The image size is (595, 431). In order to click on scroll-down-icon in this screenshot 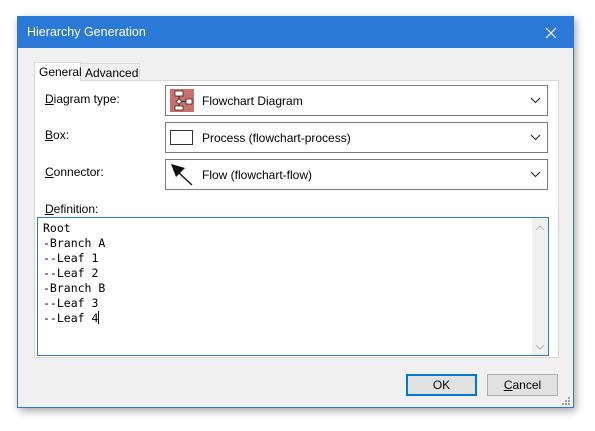, I will do `click(540, 346)`.